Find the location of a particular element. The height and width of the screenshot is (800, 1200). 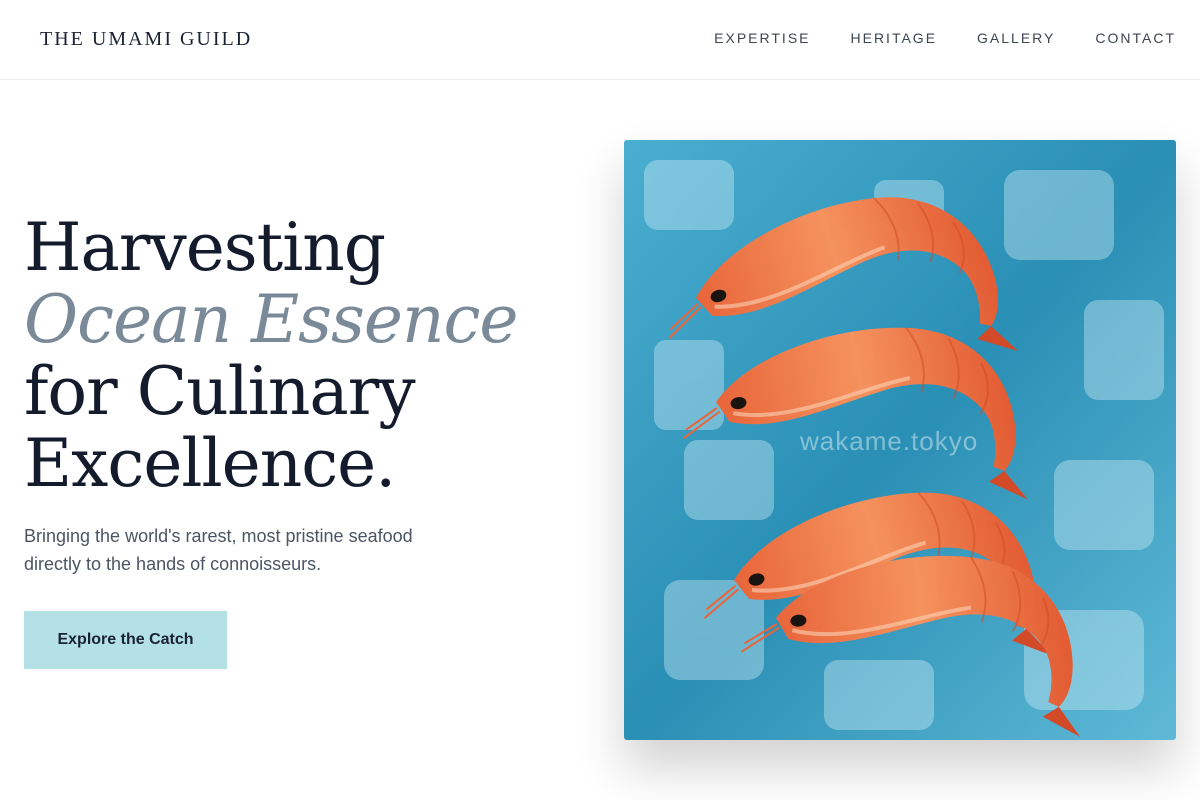

headline-line-4: Excellence. is located at coordinates (210, 463).